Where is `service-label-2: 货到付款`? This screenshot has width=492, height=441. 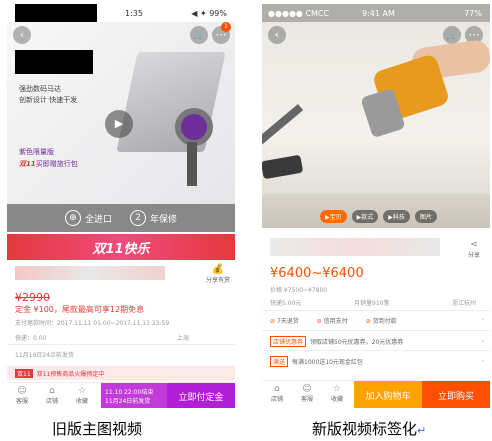
service-label-2: 货到付款 is located at coordinates (384, 321).